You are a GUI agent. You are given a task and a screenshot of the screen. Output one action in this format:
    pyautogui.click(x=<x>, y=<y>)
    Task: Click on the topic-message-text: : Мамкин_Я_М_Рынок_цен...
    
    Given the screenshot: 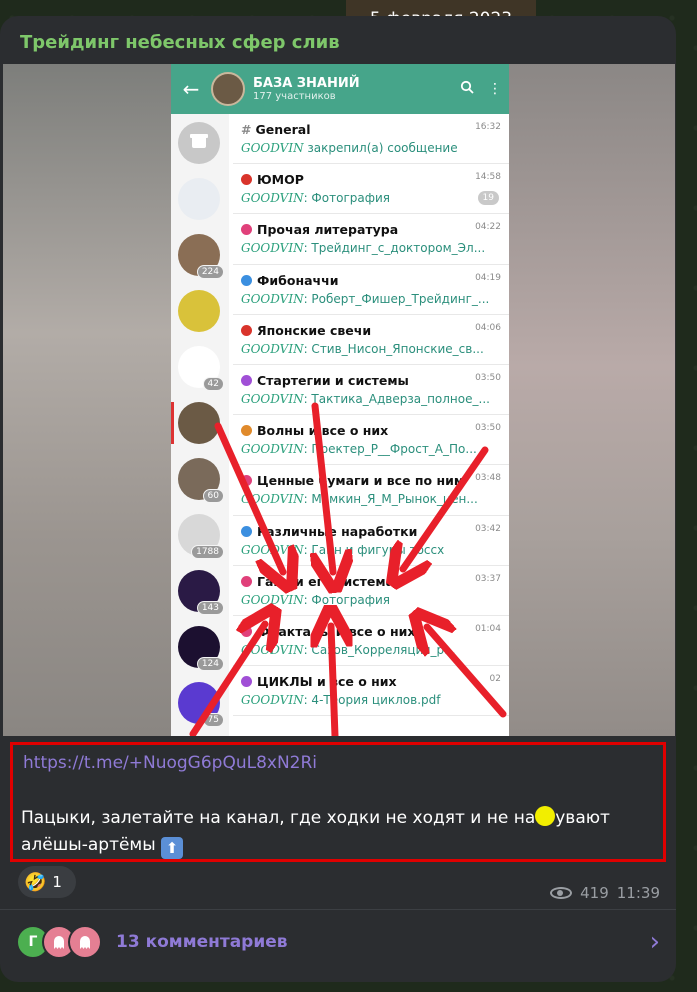 What is the action you would take?
    pyautogui.click(x=390, y=499)
    